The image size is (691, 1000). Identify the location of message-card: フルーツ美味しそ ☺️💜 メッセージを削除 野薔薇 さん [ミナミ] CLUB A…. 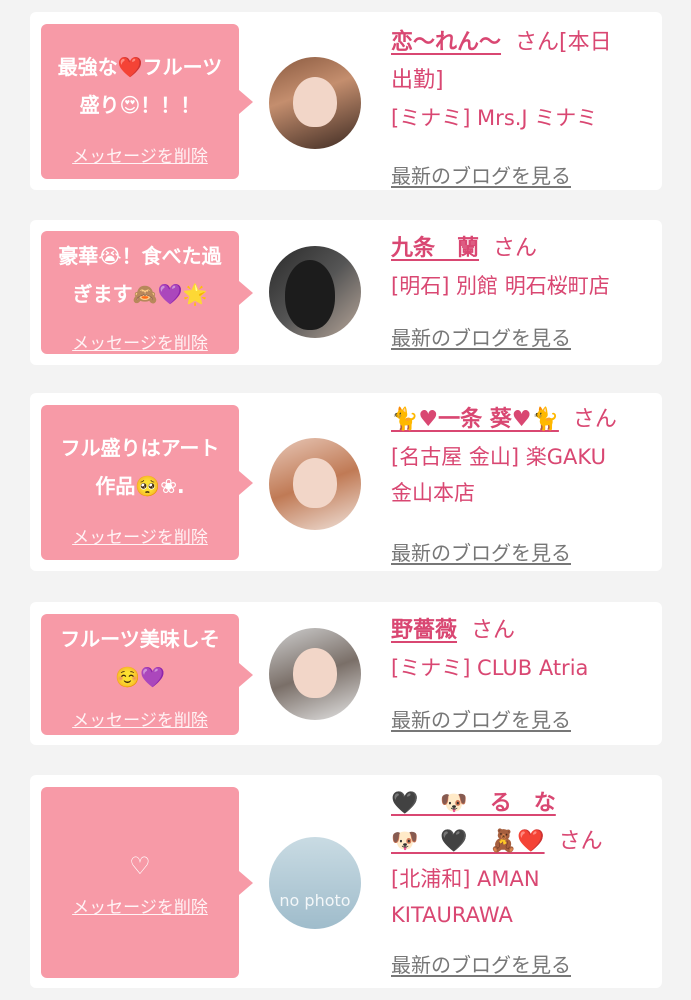
(346, 673).